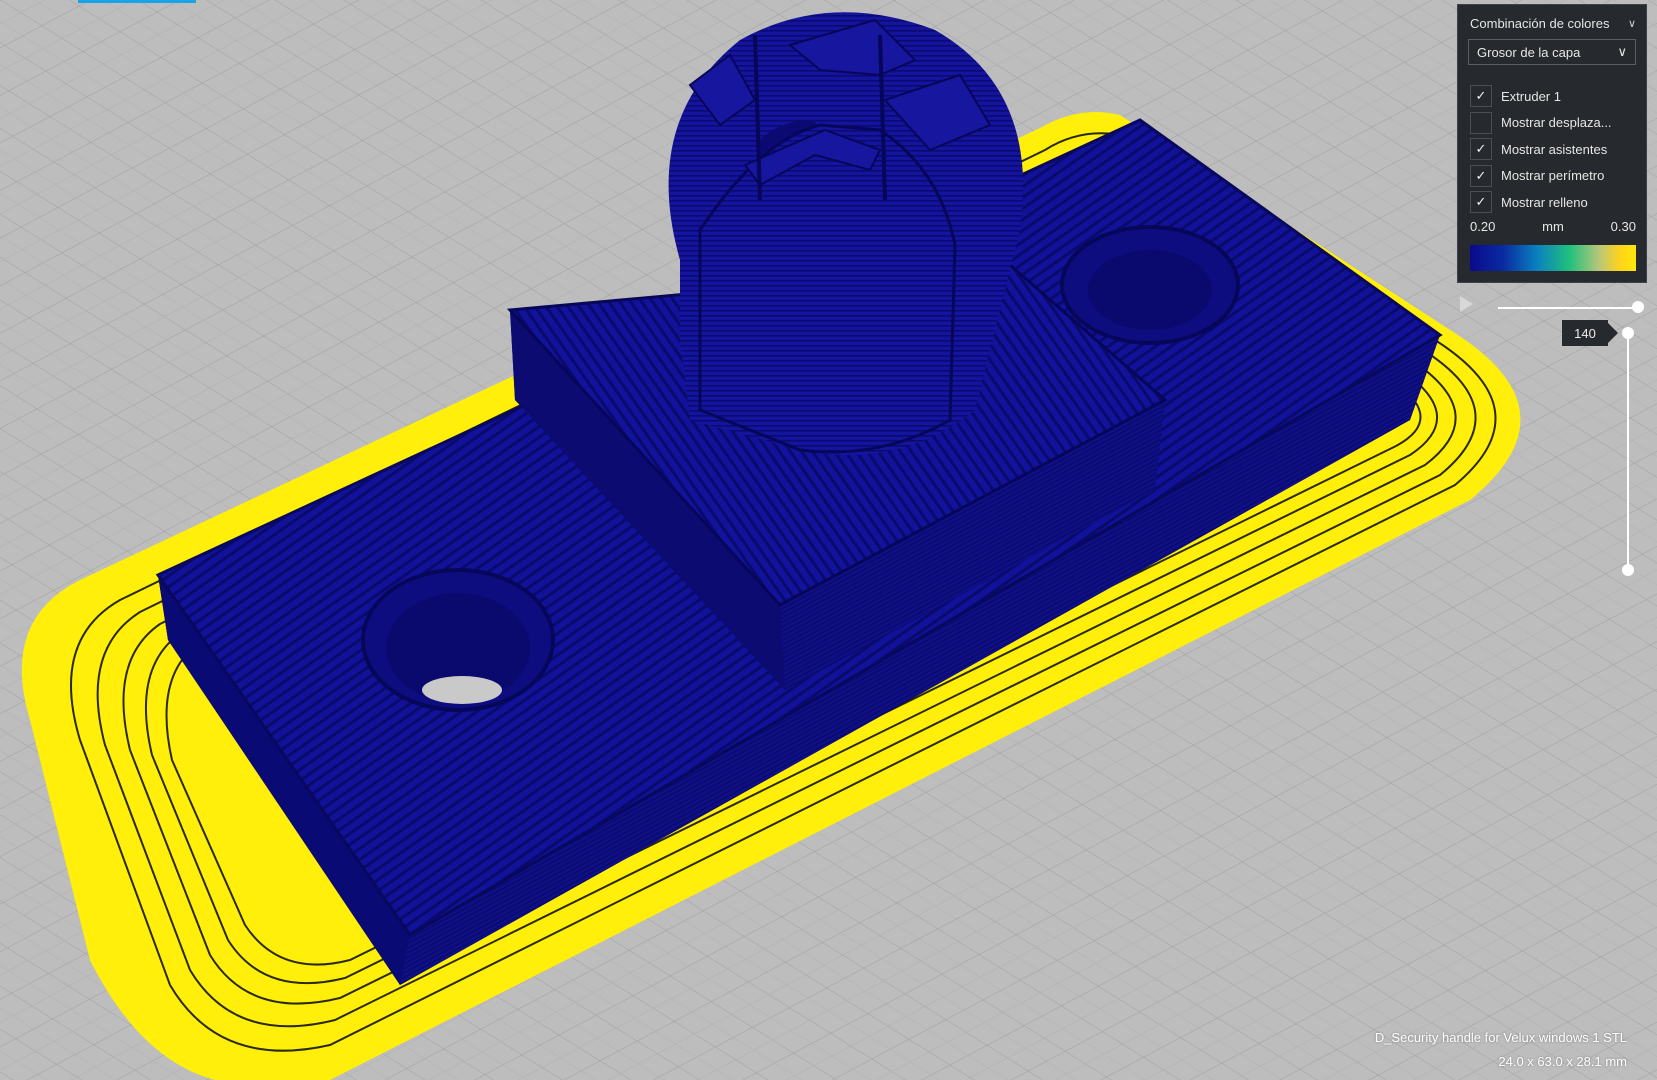 The image size is (1657, 1080). Describe the element at coordinates (1628, 570) in the screenshot. I see `layer-slider-bottom-handle` at that location.